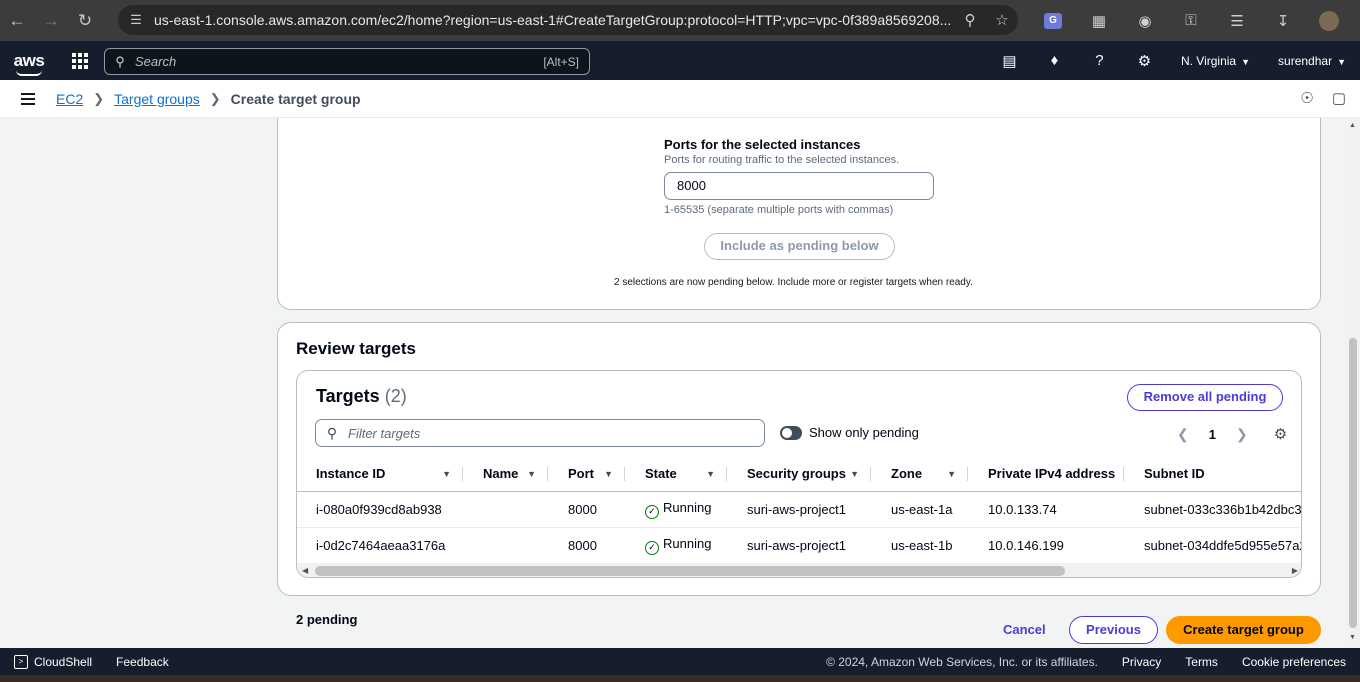 Image resolution: width=1360 pixels, height=682 pixels. Describe the element at coordinates (799, 186) in the screenshot. I see `ports-input: 8000` at that location.